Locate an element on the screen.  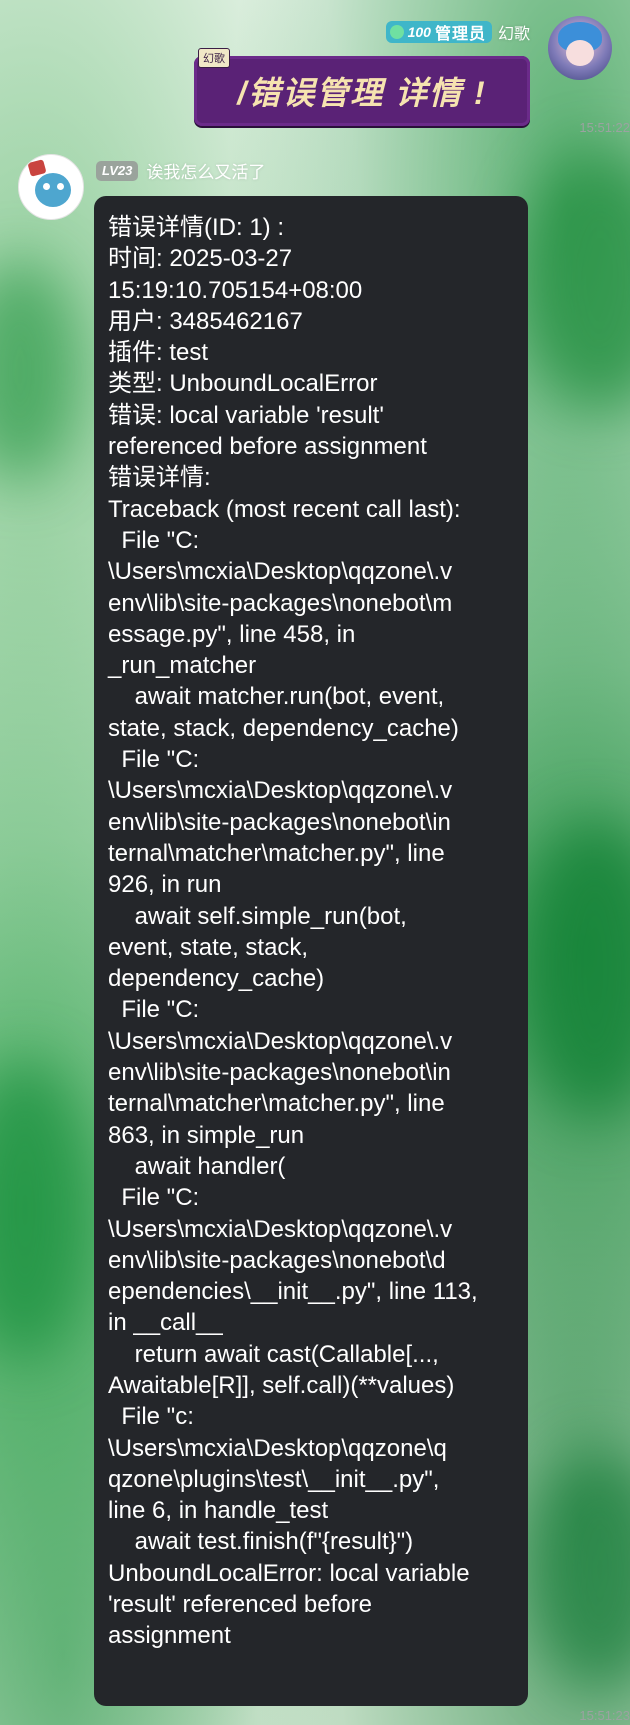
message-line: 926, in run is located at coordinates (165, 885).